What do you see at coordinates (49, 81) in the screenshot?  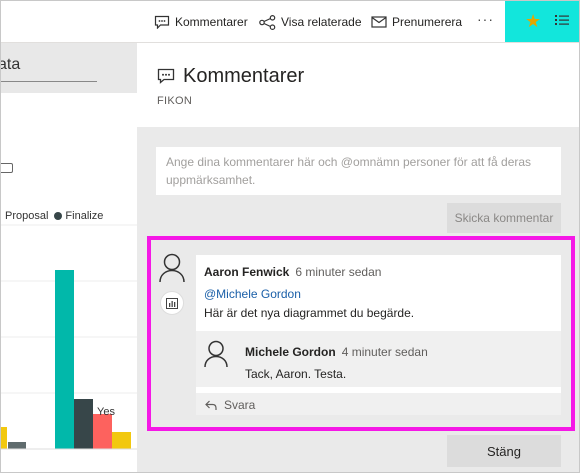 I see `title-underline` at bounding box center [49, 81].